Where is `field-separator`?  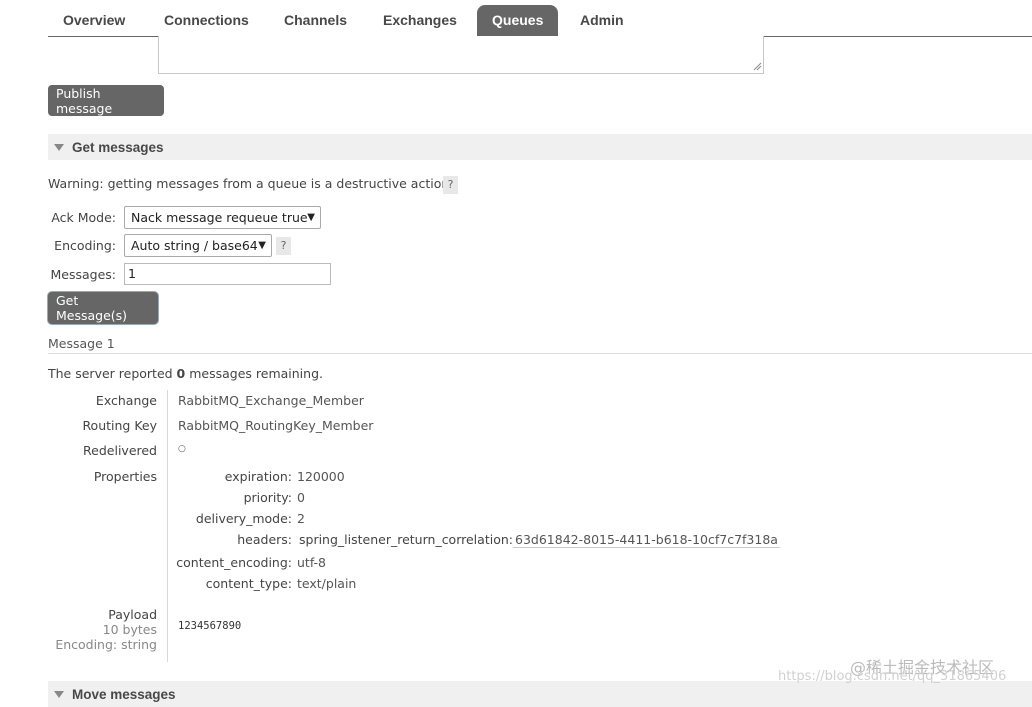 field-separator is located at coordinates (167, 526).